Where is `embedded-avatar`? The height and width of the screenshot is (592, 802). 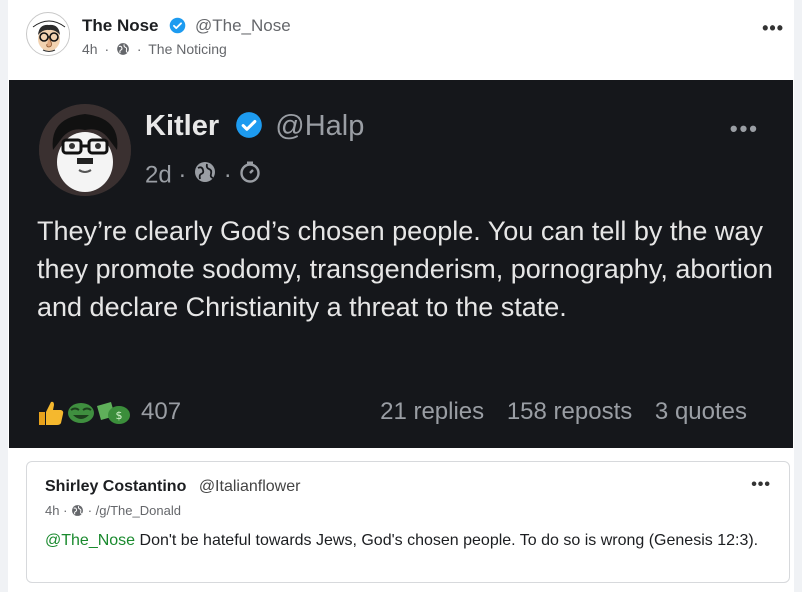
embedded-avatar is located at coordinates (85, 150).